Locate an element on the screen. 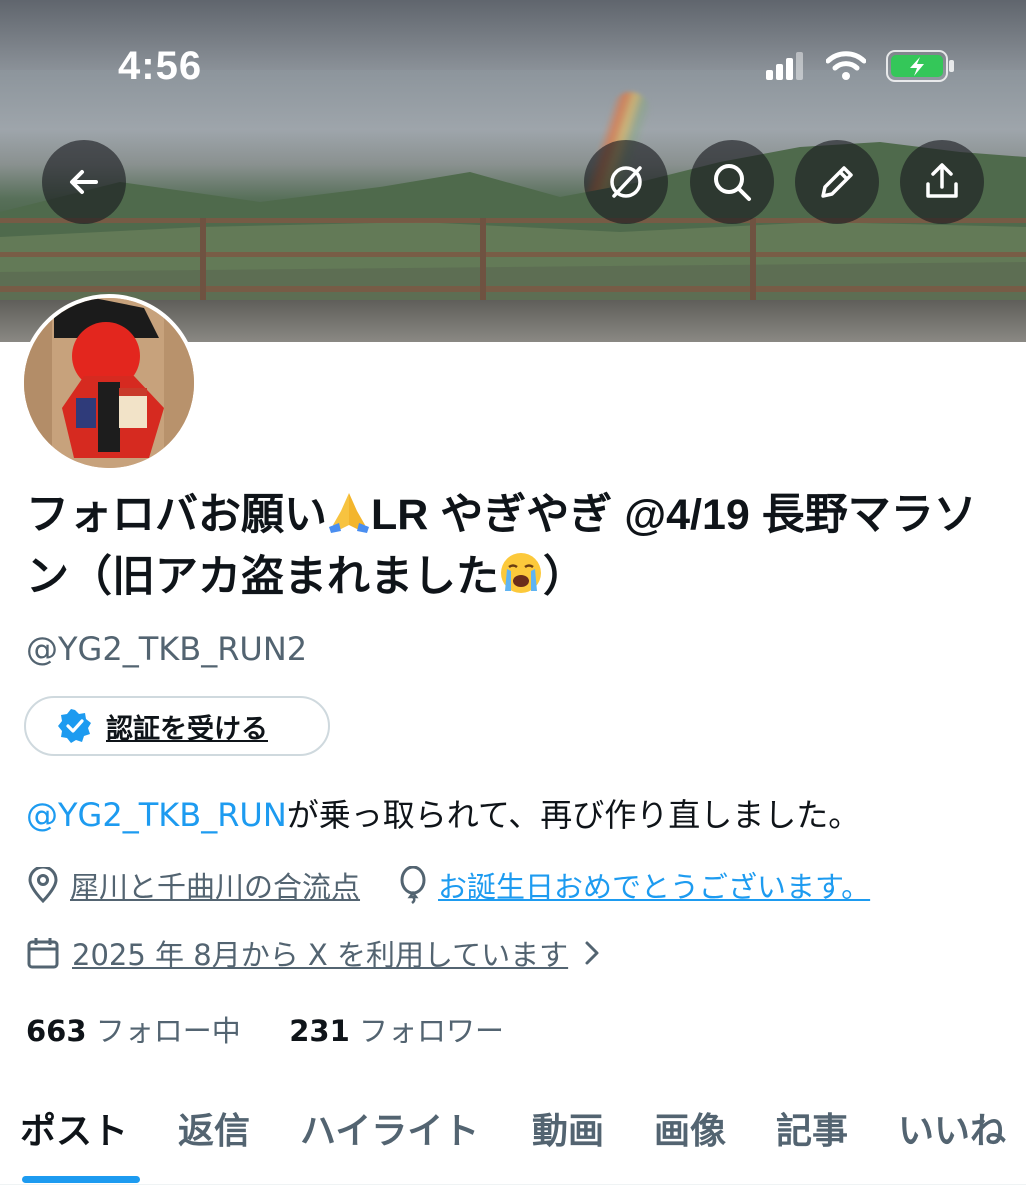 The image size is (1026, 1200). status-icons is located at coordinates (861, 66).